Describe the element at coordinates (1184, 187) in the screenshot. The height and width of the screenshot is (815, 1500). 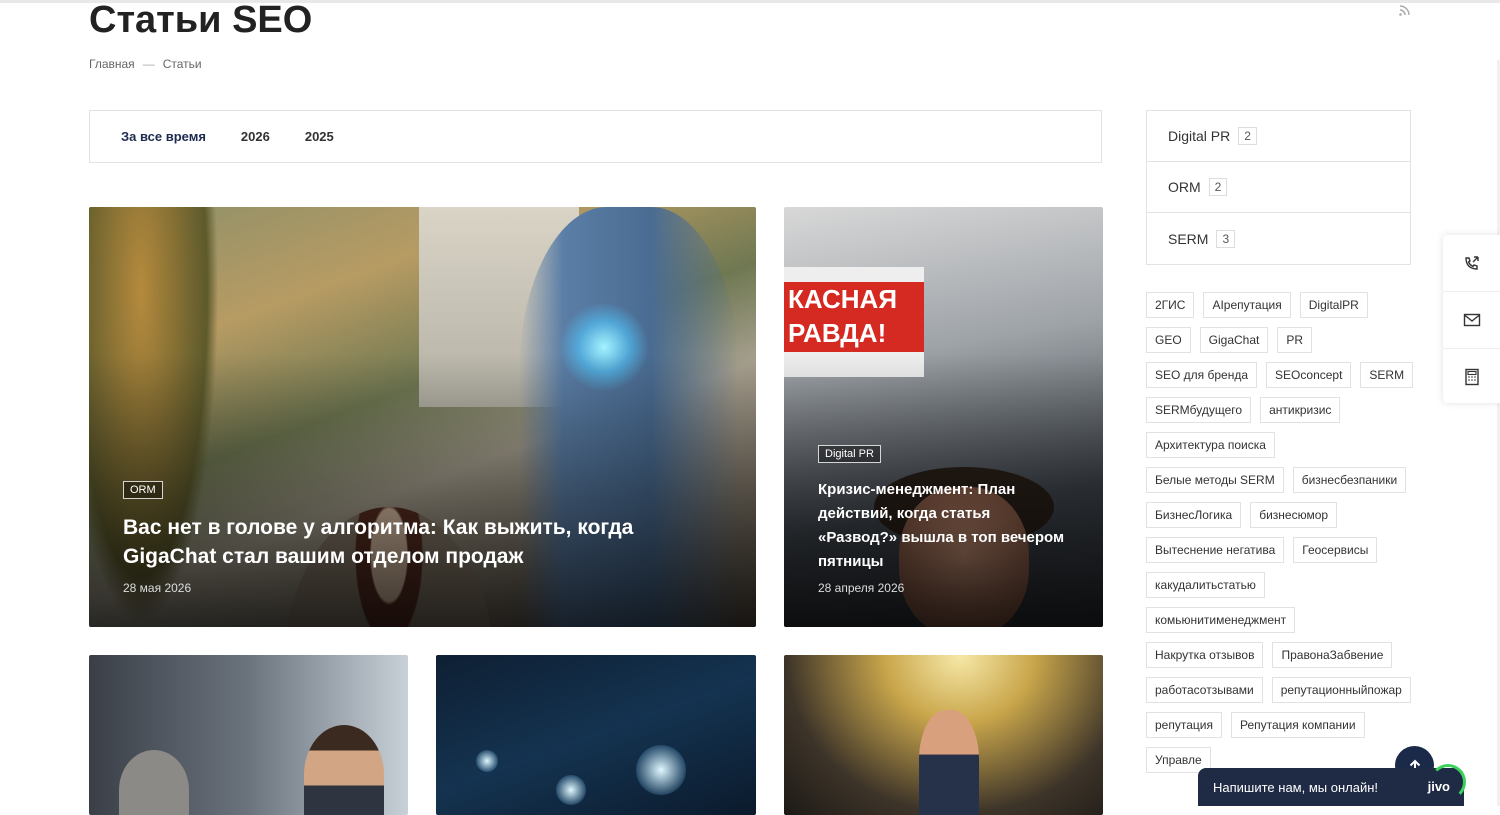
I see `category-label: ORM` at that location.